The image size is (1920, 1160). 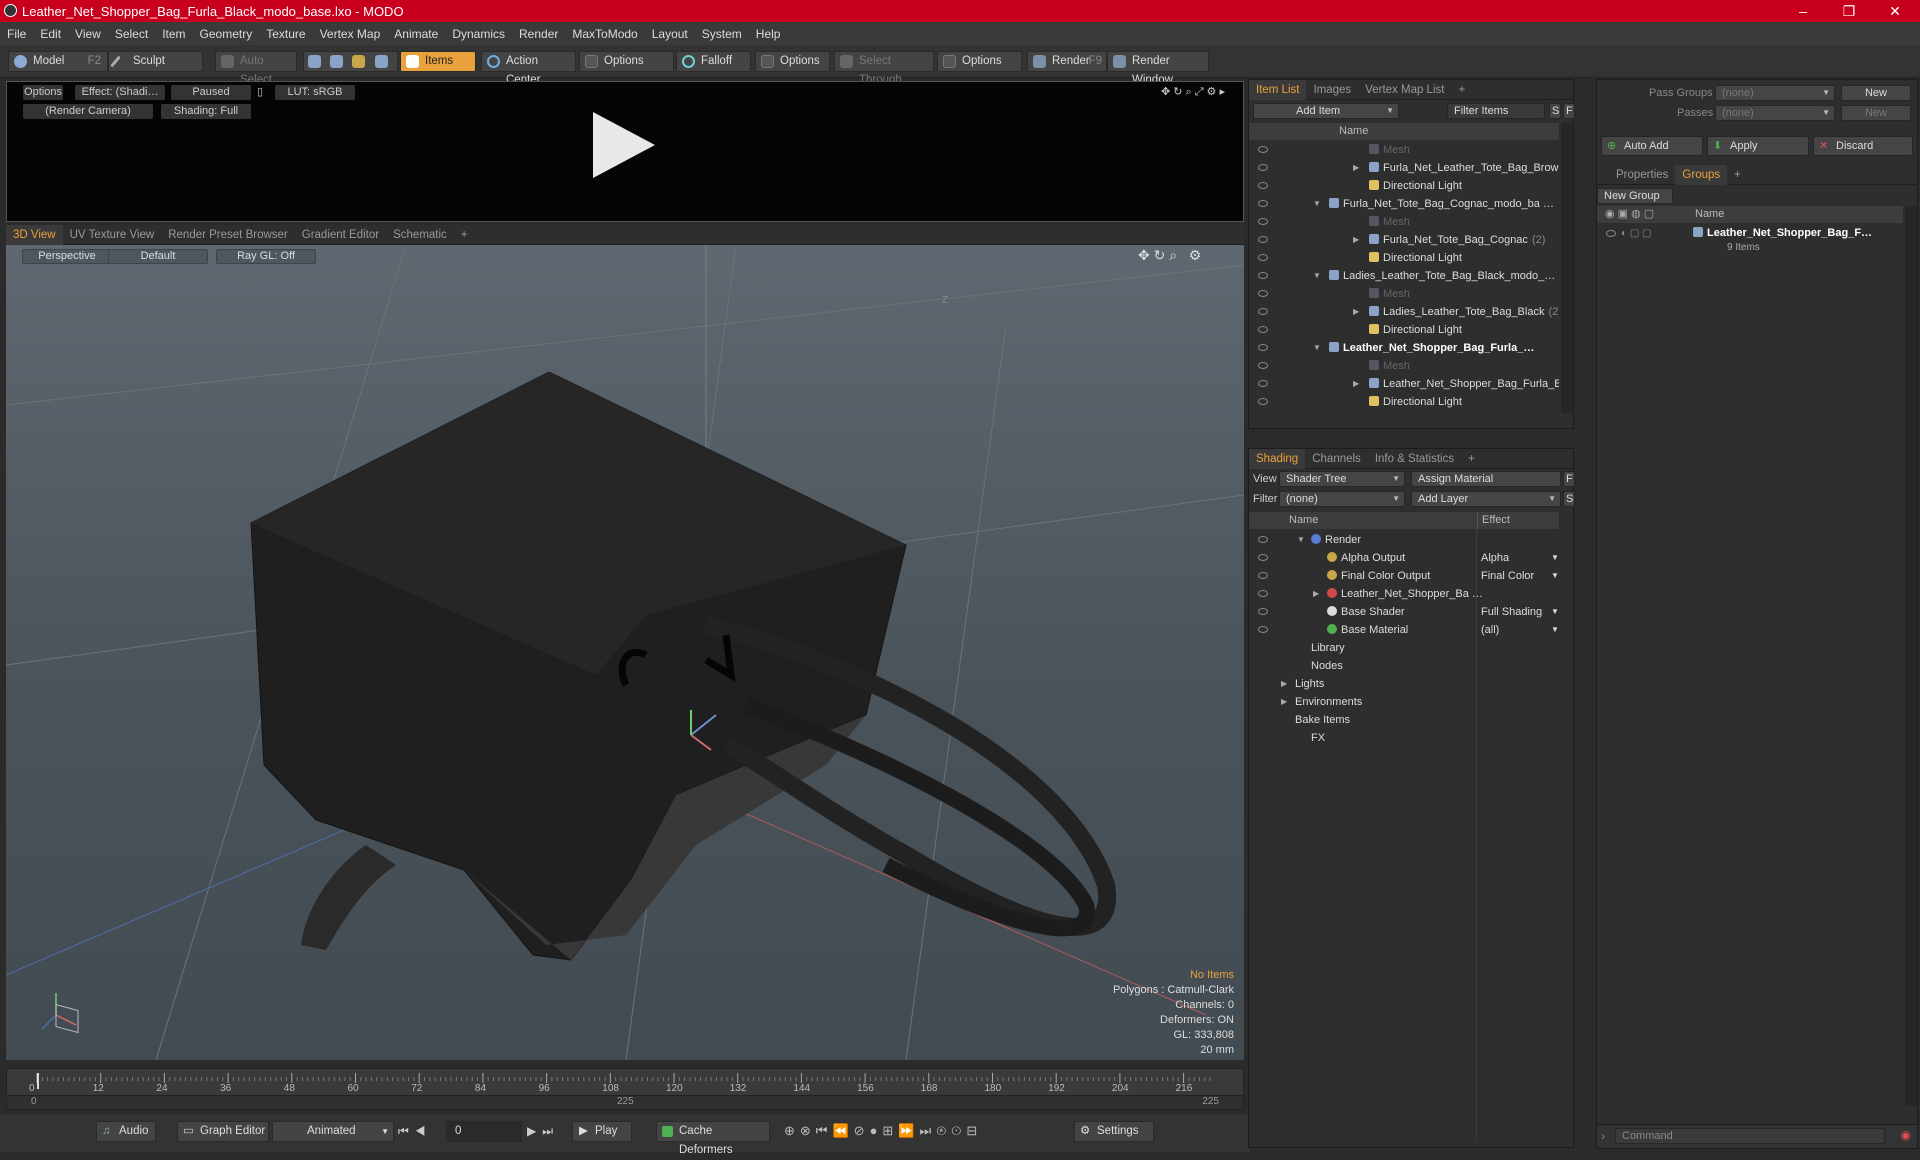 What do you see at coordinates (979, 61) in the screenshot?
I see `select-options-button: Options` at bounding box center [979, 61].